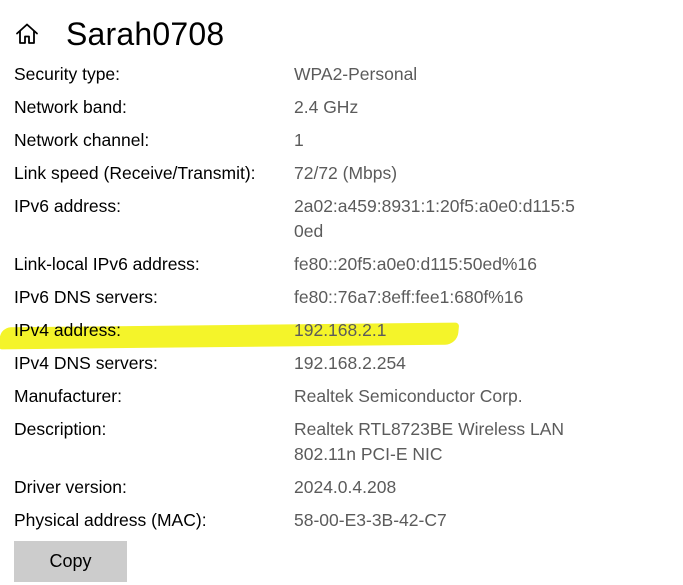 The height and width of the screenshot is (585, 683). I want to click on property-row-ipv4-dns: IPv4 DNS servers: 192.168.2.254, so click(344, 367).